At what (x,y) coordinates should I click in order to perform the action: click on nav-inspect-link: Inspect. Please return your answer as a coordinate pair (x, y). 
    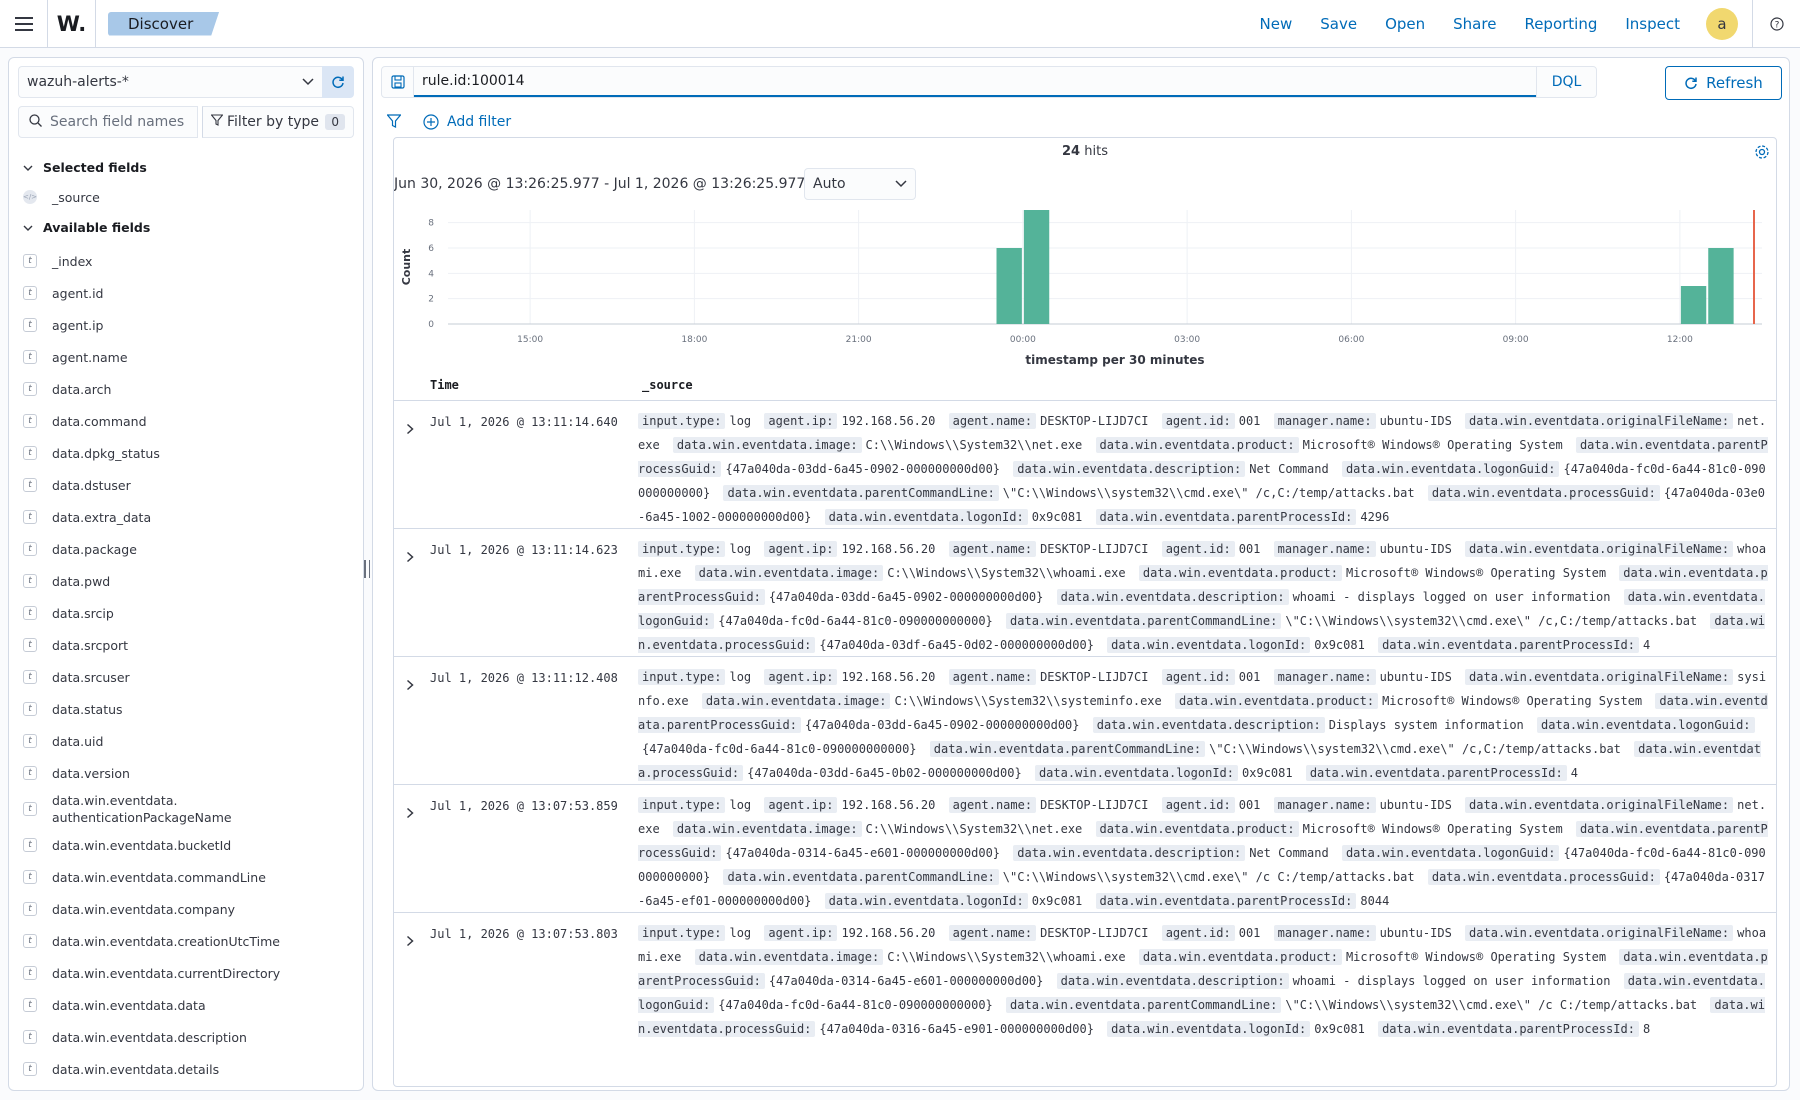
    Looking at the image, I should click on (1652, 24).